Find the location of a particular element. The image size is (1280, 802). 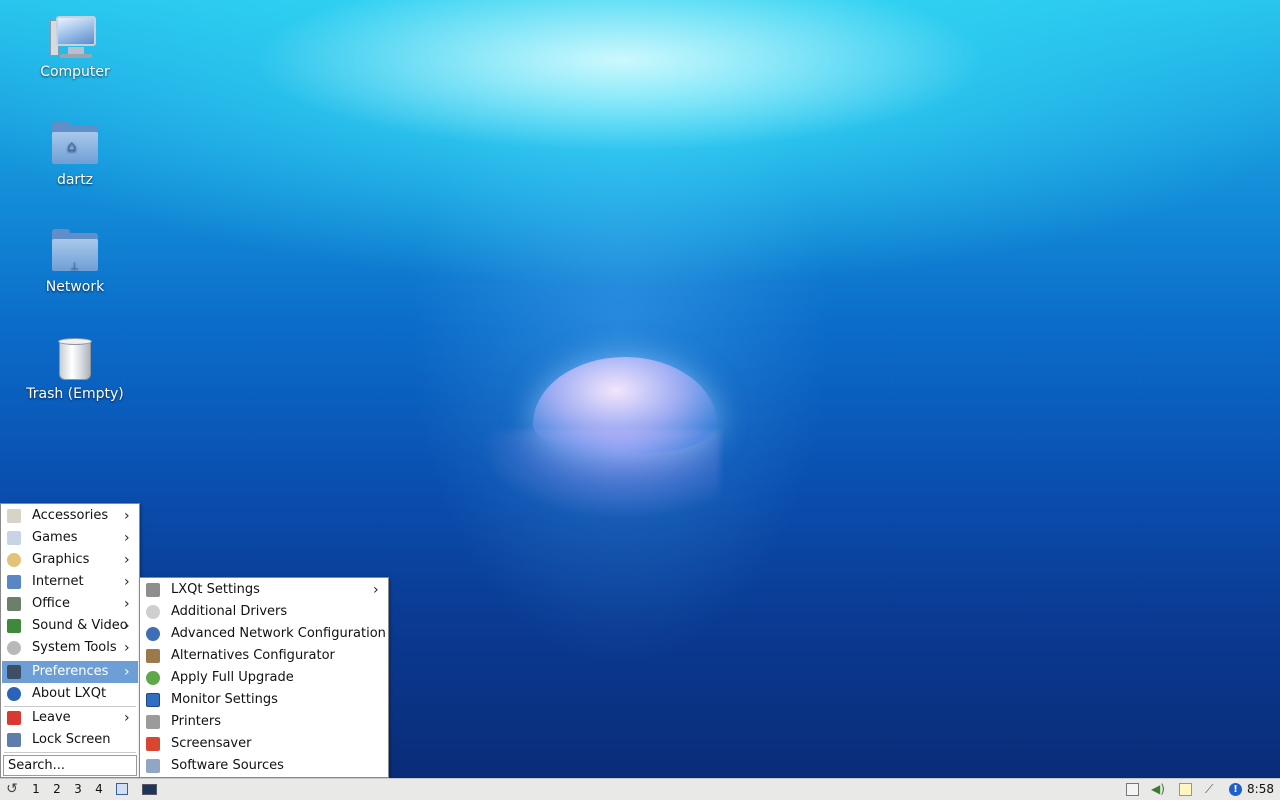

sound-video-icon is located at coordinates (14, 626).